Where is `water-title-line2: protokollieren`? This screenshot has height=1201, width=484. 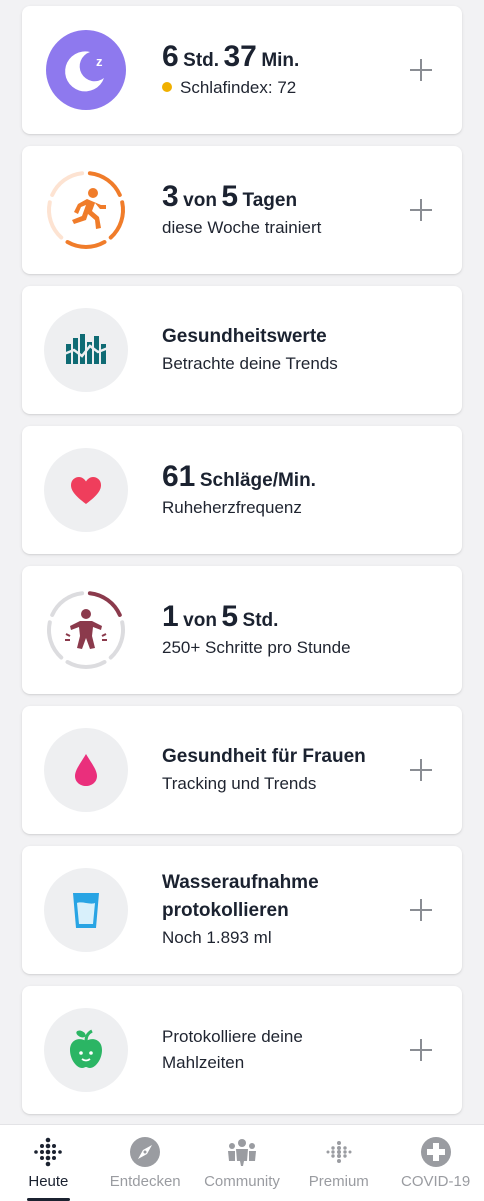 water-title-line2: protokollieren is located at coordinates (225, 910).